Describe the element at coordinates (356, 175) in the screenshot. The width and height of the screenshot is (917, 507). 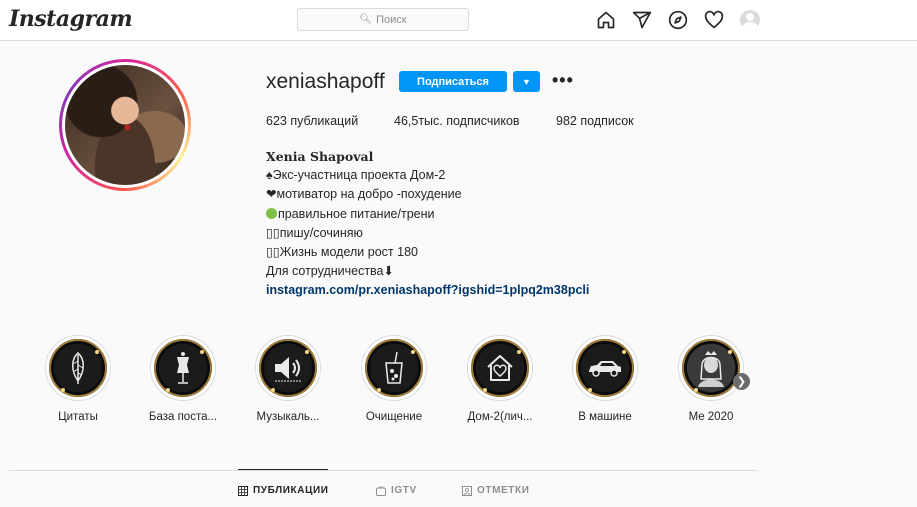
I see `bio-line: ♠Экс-участница проекта Дом-2` at that location.